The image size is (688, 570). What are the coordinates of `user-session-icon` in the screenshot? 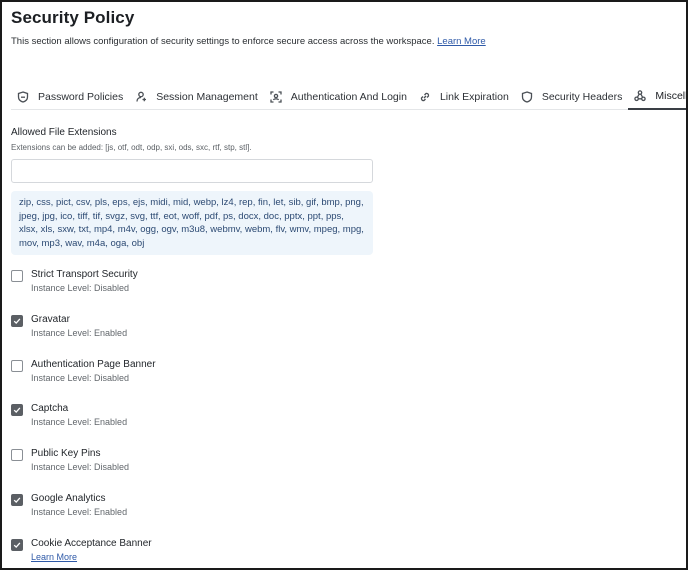 It's located at (141, 96).